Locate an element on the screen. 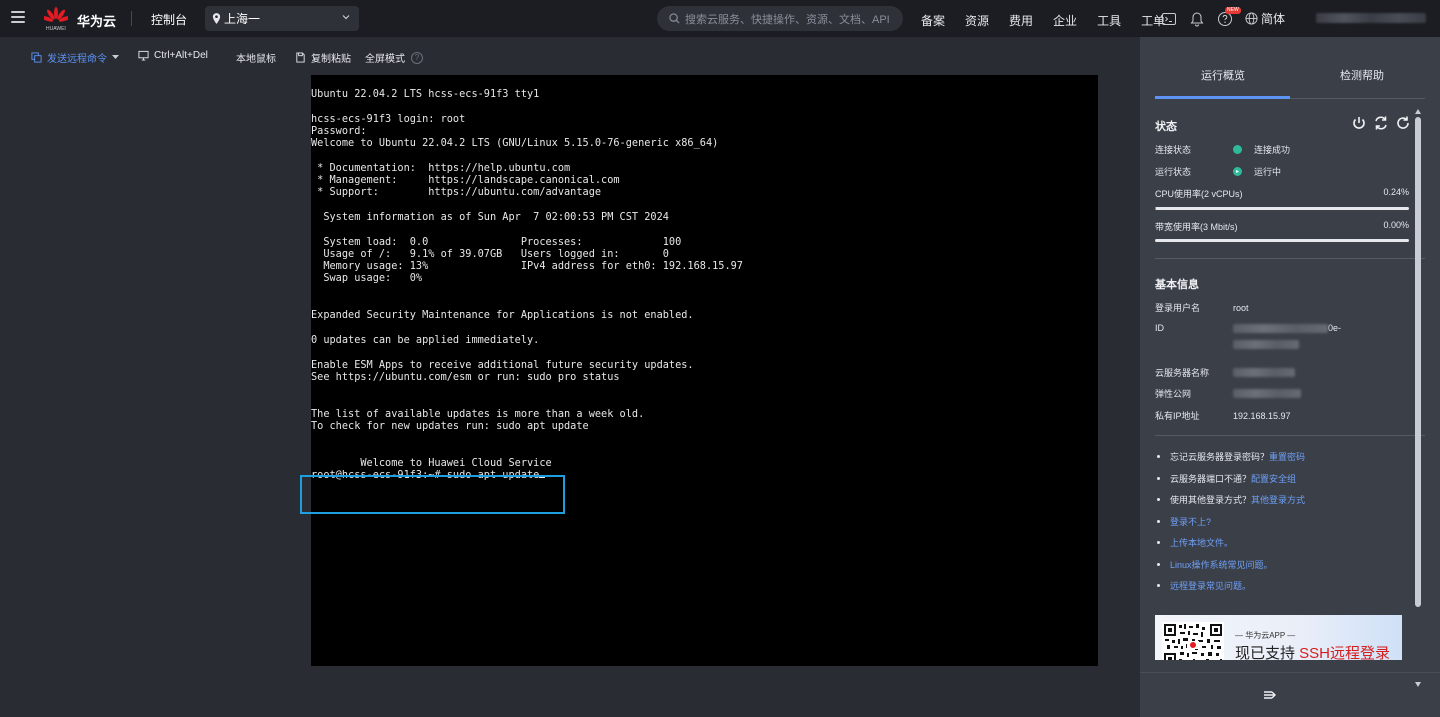 Image resolution: width=1440 pixels, height=717 pixels. global-search-input: 搜索云服务、快捷操作、资源、文档、API is located at coordinates (780, 18).